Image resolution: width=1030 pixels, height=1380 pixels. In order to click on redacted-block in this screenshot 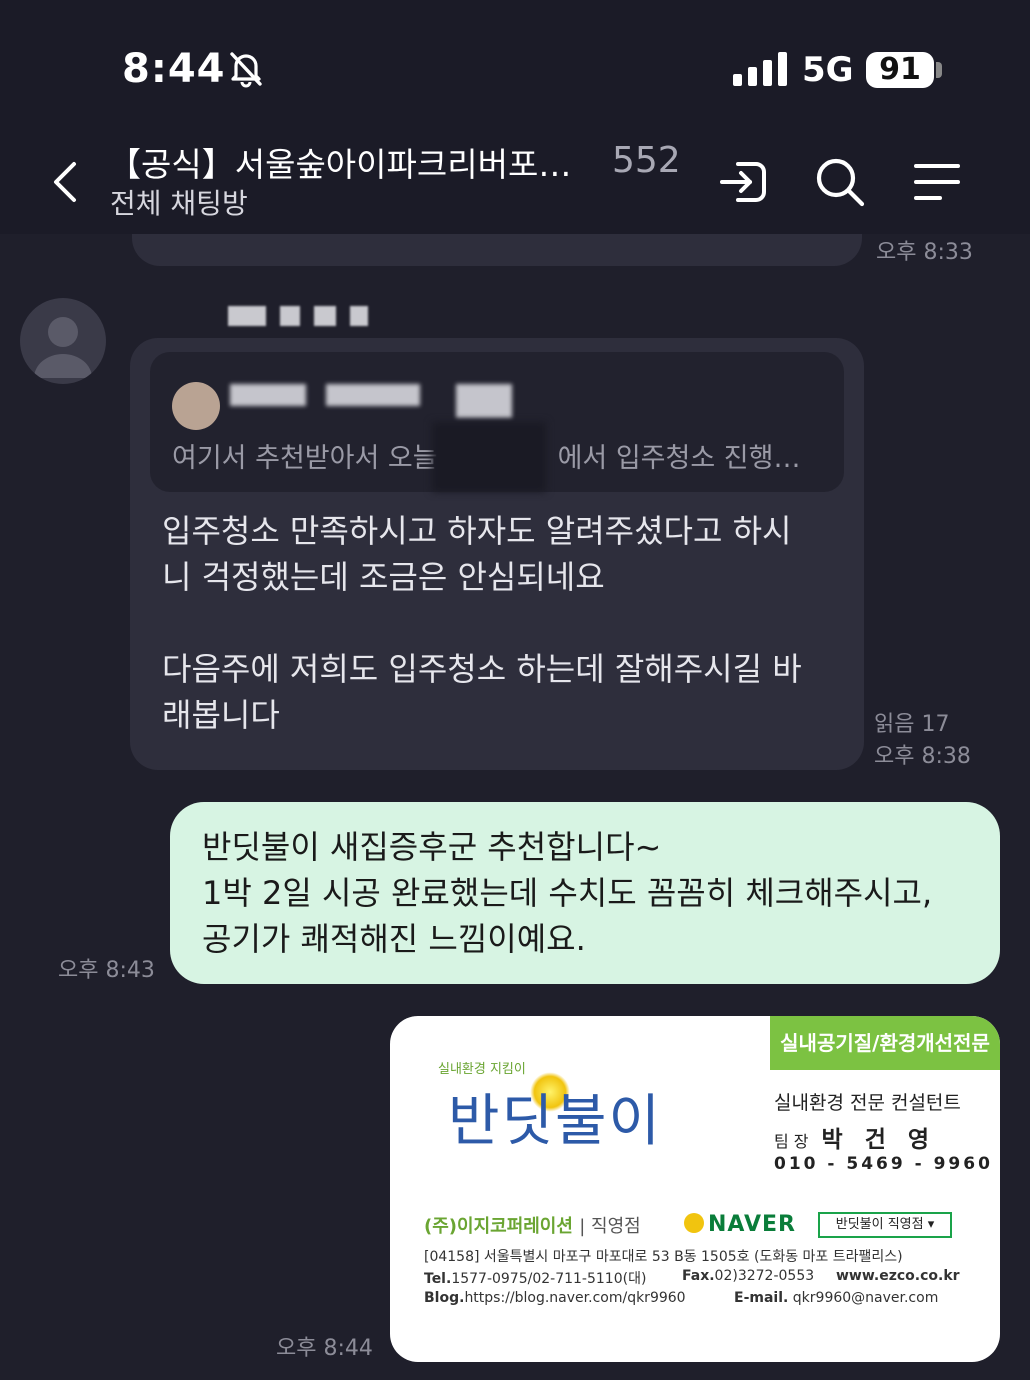, I will do `click(489, 457)`.